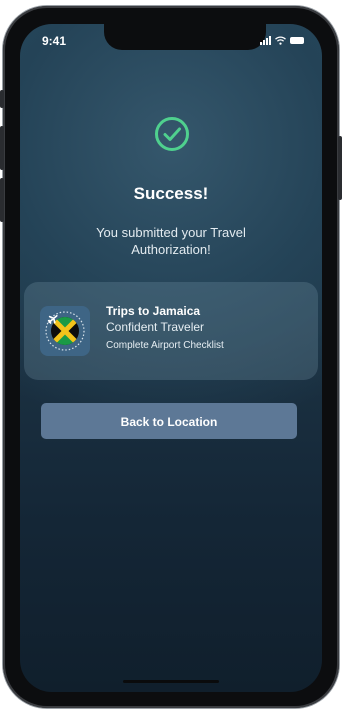 The width and height of the screenshot is (343, 713). Describe the element at coordinates (169, 421) in the screenshot. I see `back-to-location-button: Back to Location` at that location.